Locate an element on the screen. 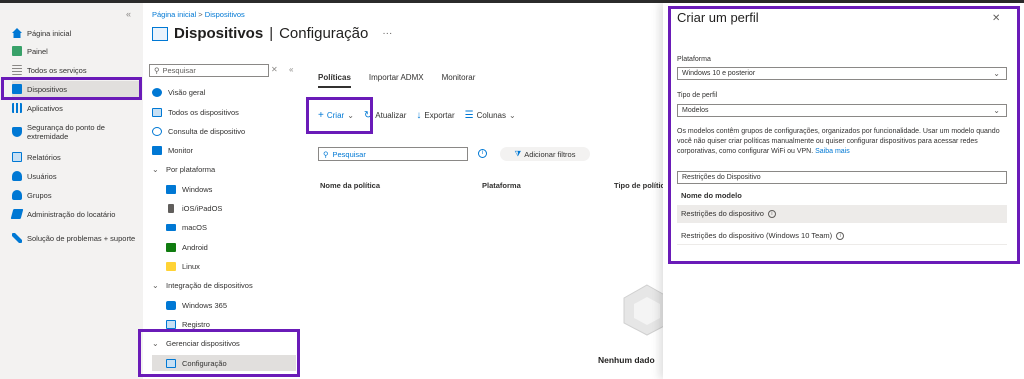 The width and height of the screenshot is (1024, 379). tab-import-admx: Importar ADMX is located at coordinates (396, 80).